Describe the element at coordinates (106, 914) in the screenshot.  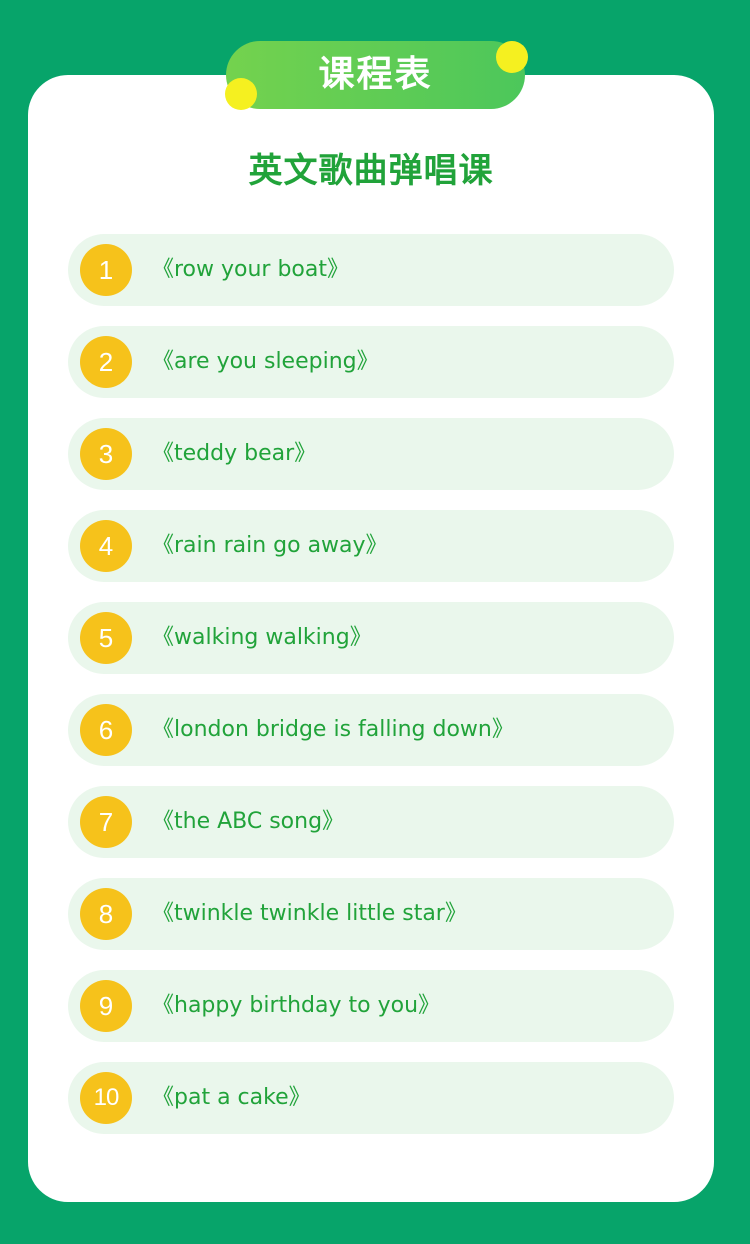
I see `course-number-badge: 8` at that location.